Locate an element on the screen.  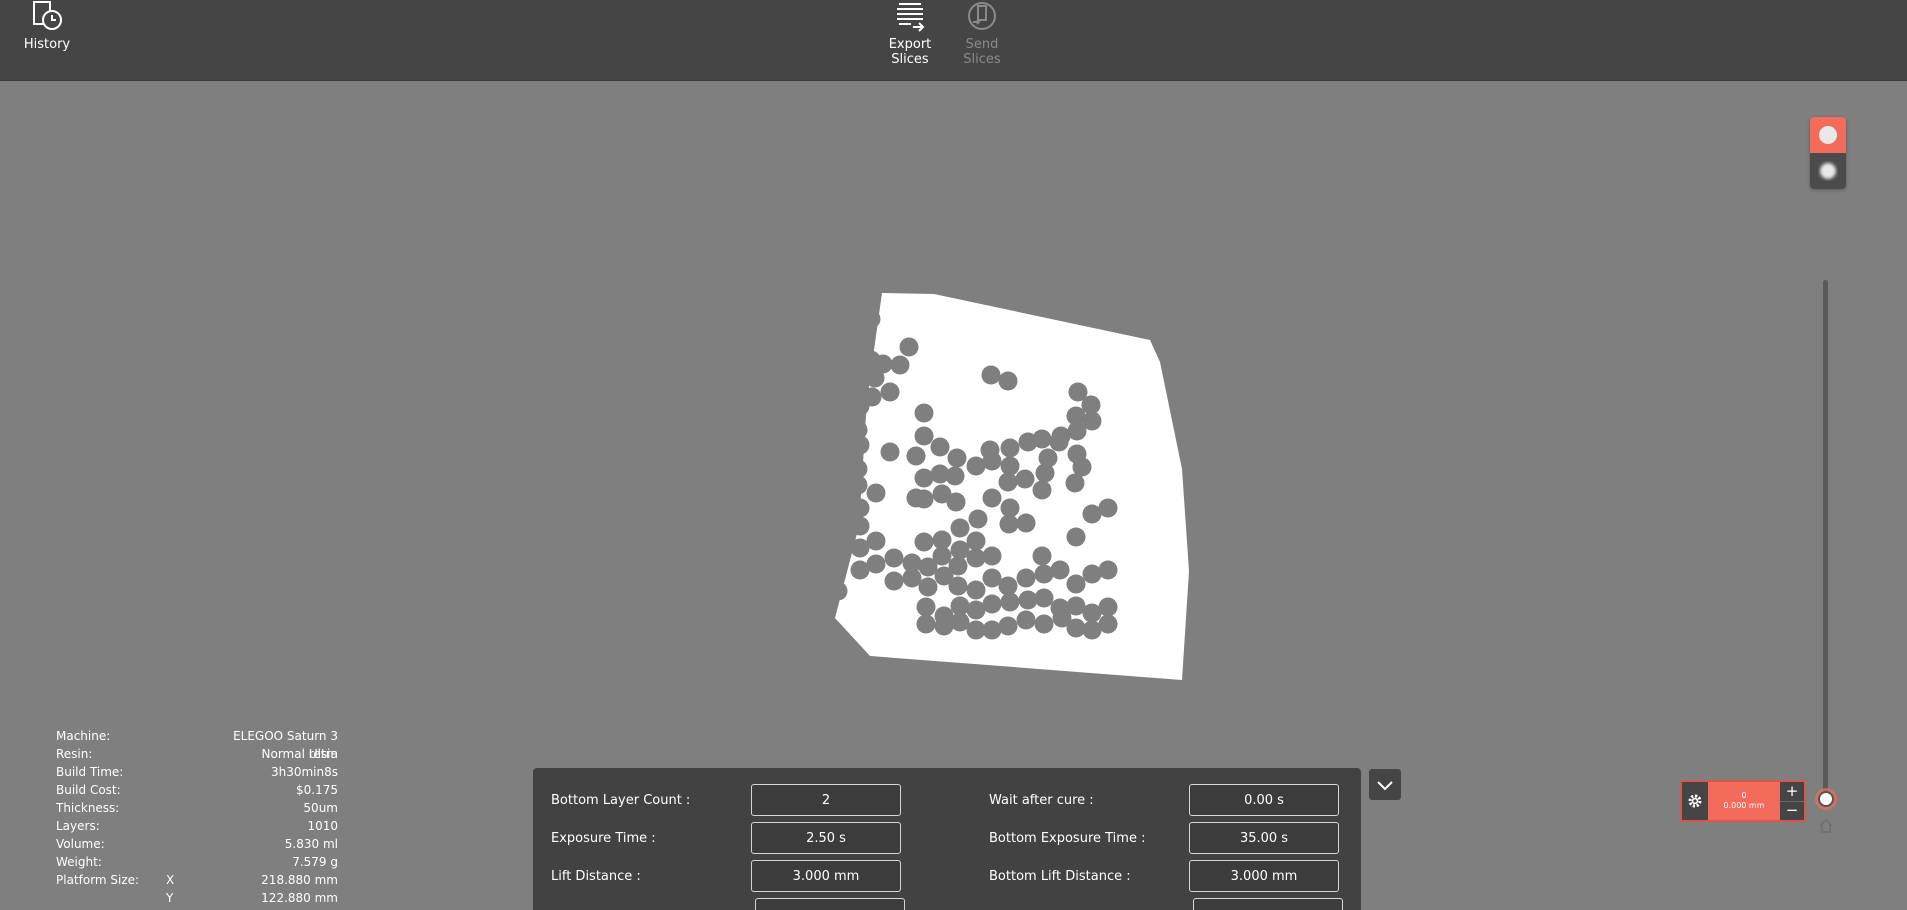
info-key is located at coordinates (111, 898).